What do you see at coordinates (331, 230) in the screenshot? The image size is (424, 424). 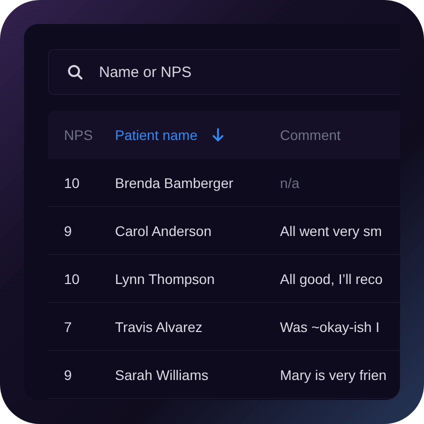 I see `comment-cell-text: All went very sm` at bounding box center [331, 230].